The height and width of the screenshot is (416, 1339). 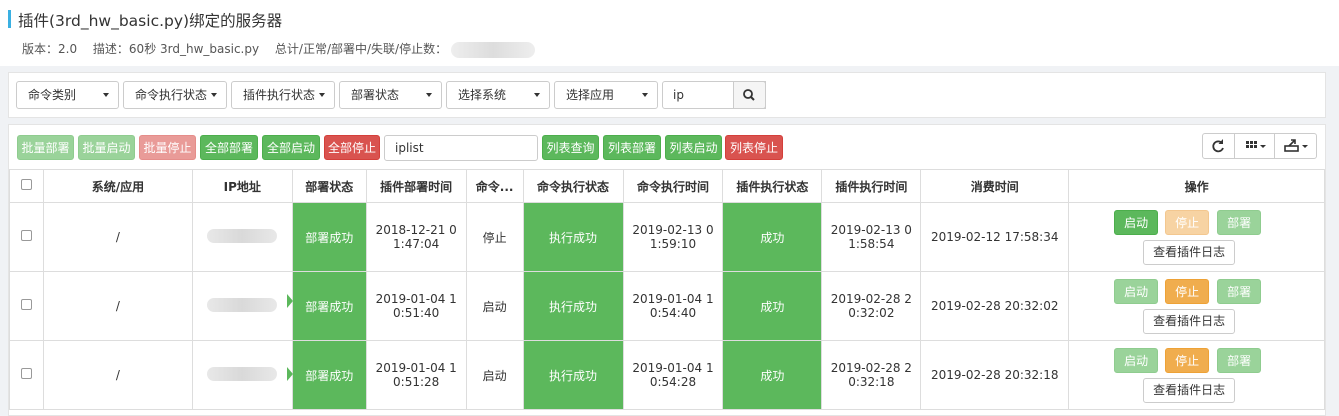 What do you see at coordinates (361, 49) in the screenshot?
I see `stats-label: 总计/正常/部署中/失联/停止数：` at bounding box center [361, 49].